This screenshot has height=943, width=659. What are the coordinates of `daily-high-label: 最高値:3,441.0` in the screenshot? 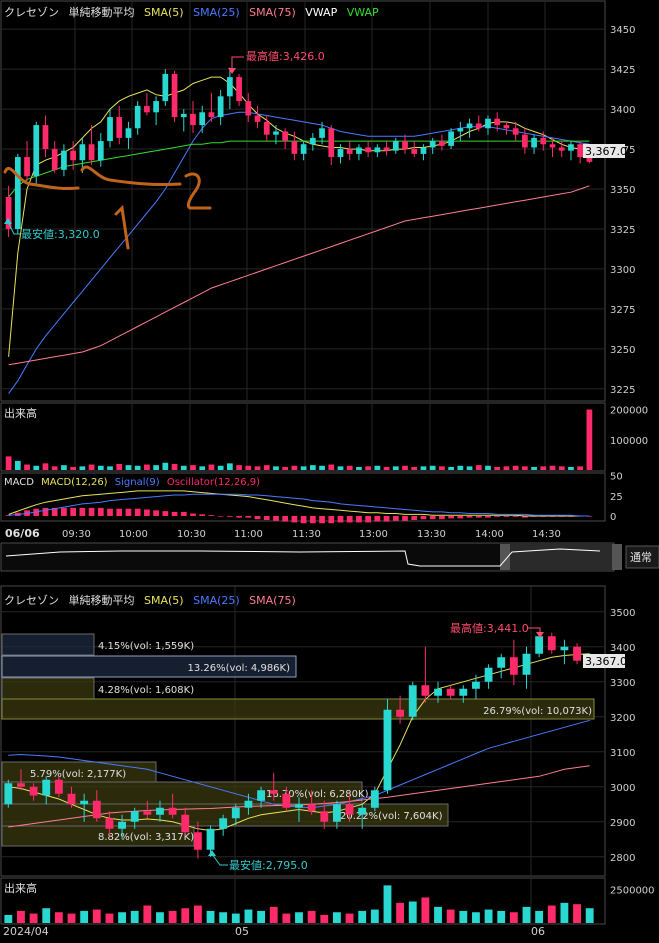 It's located at (489, 628).